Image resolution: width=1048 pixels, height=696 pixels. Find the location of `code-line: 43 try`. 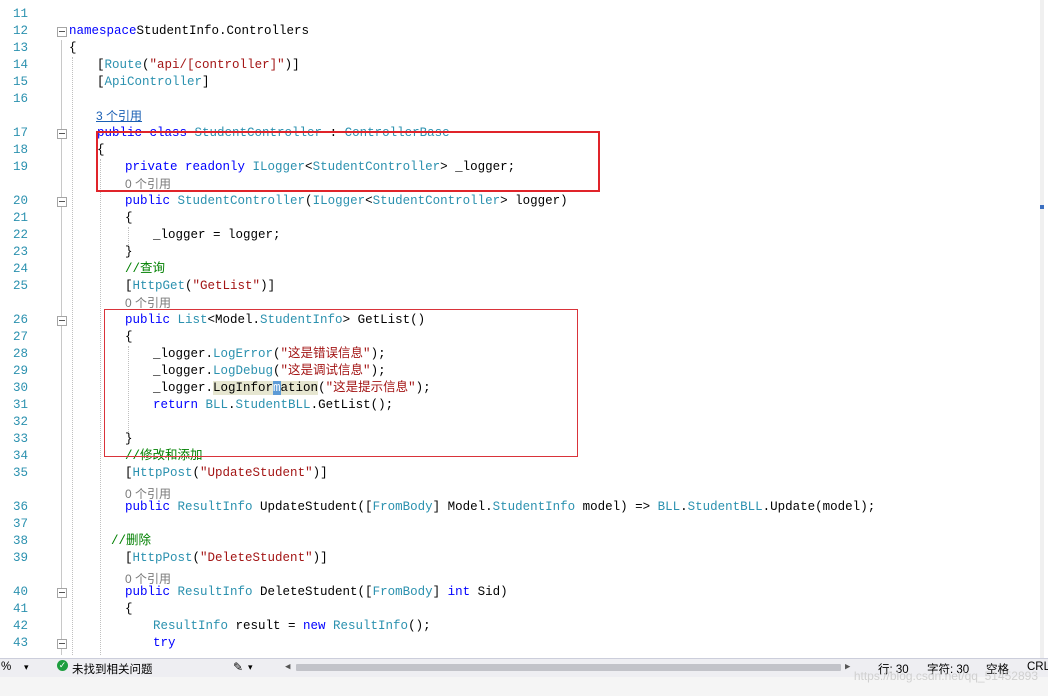

code-line: 43 try is located at coordinates (522, 643).